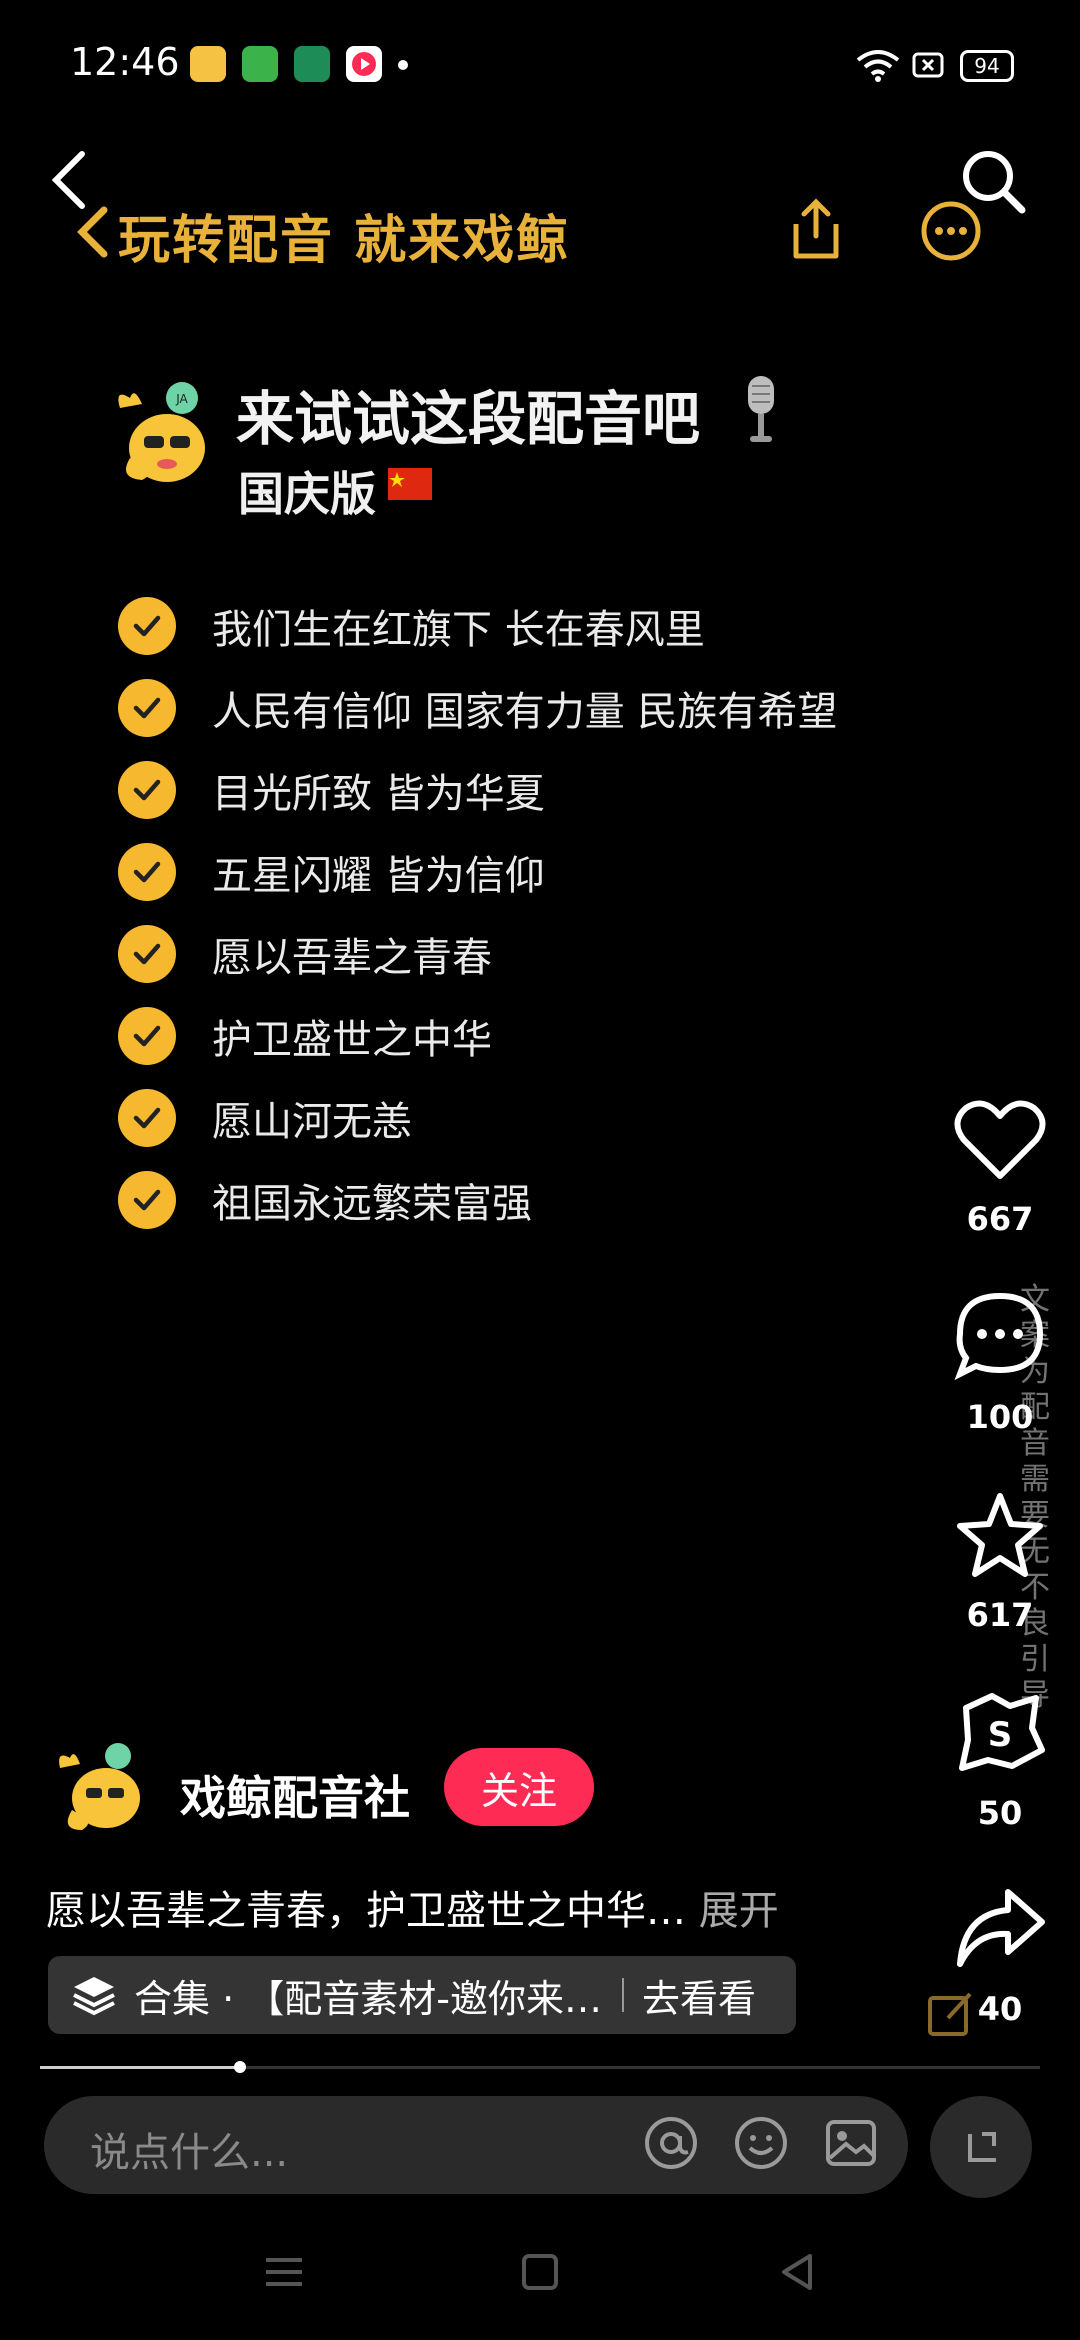 The image size is (1080, 2340). Describe the element at coordinates (284, 2272) in the screenshot. I see `menu-nav-icon` at that location.